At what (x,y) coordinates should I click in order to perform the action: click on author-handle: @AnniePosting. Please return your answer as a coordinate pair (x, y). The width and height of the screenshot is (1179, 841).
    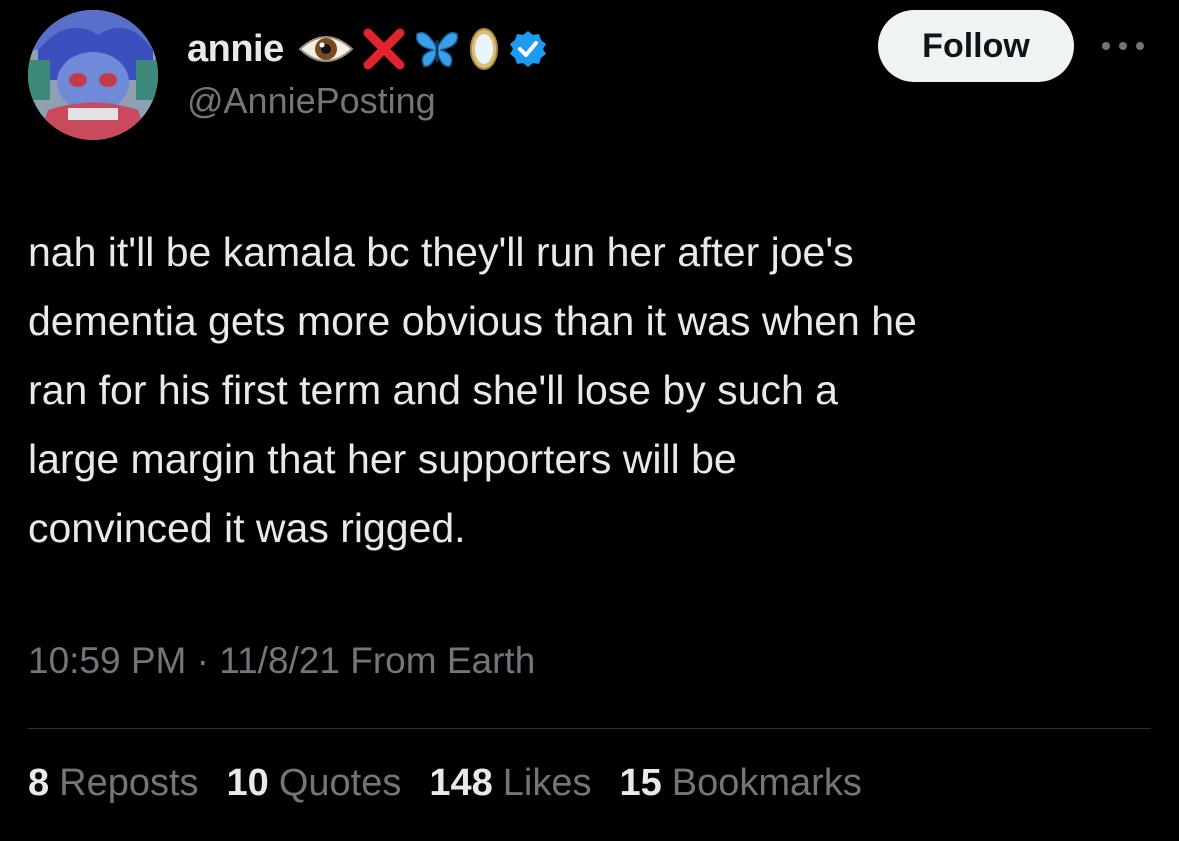
    Looking at the image, I should click on (311, 101).